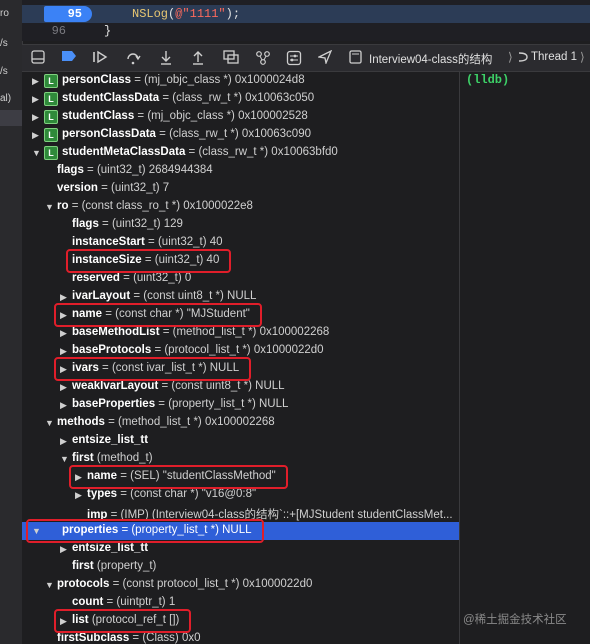  I want to click on breadcrumb-target: Interview04-class的结构, so click(430, 59).